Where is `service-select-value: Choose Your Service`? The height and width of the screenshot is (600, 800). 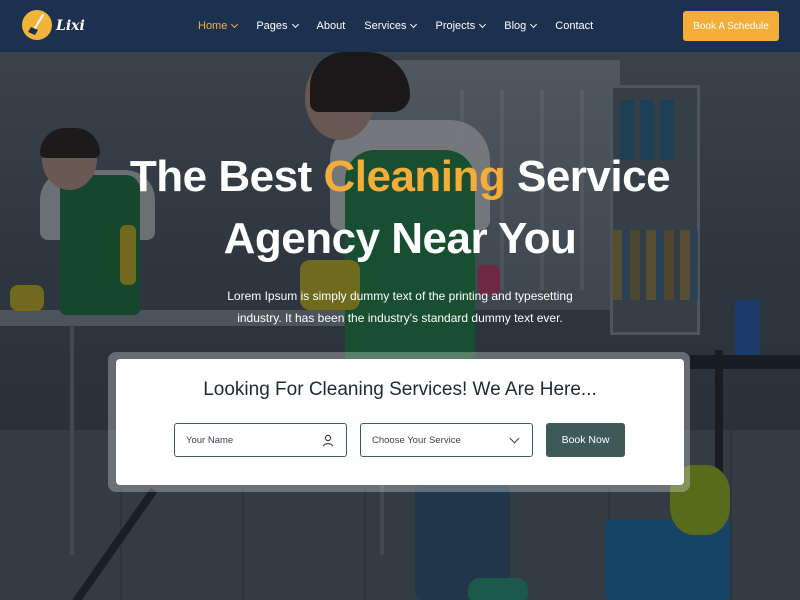
service-select-value: Choose Your Service is located at coordinates (416, 440).